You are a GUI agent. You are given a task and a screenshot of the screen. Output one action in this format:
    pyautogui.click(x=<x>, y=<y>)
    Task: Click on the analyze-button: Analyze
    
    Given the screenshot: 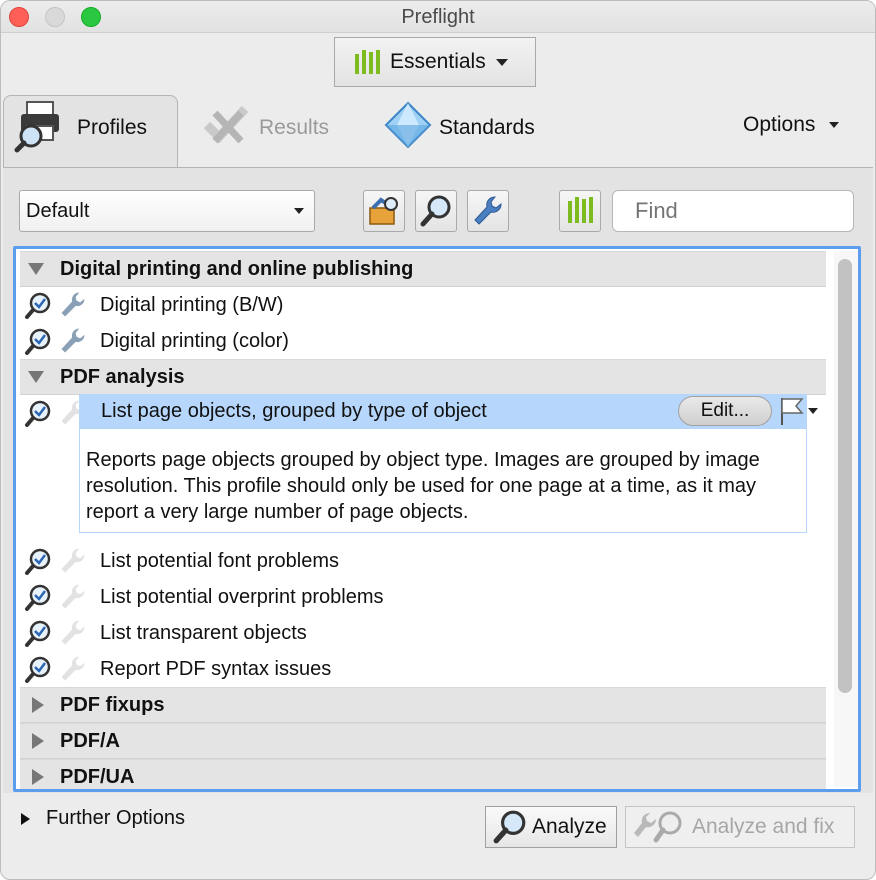 What is the action you would take?
    pyautogui.click(x=551, y=827)
    